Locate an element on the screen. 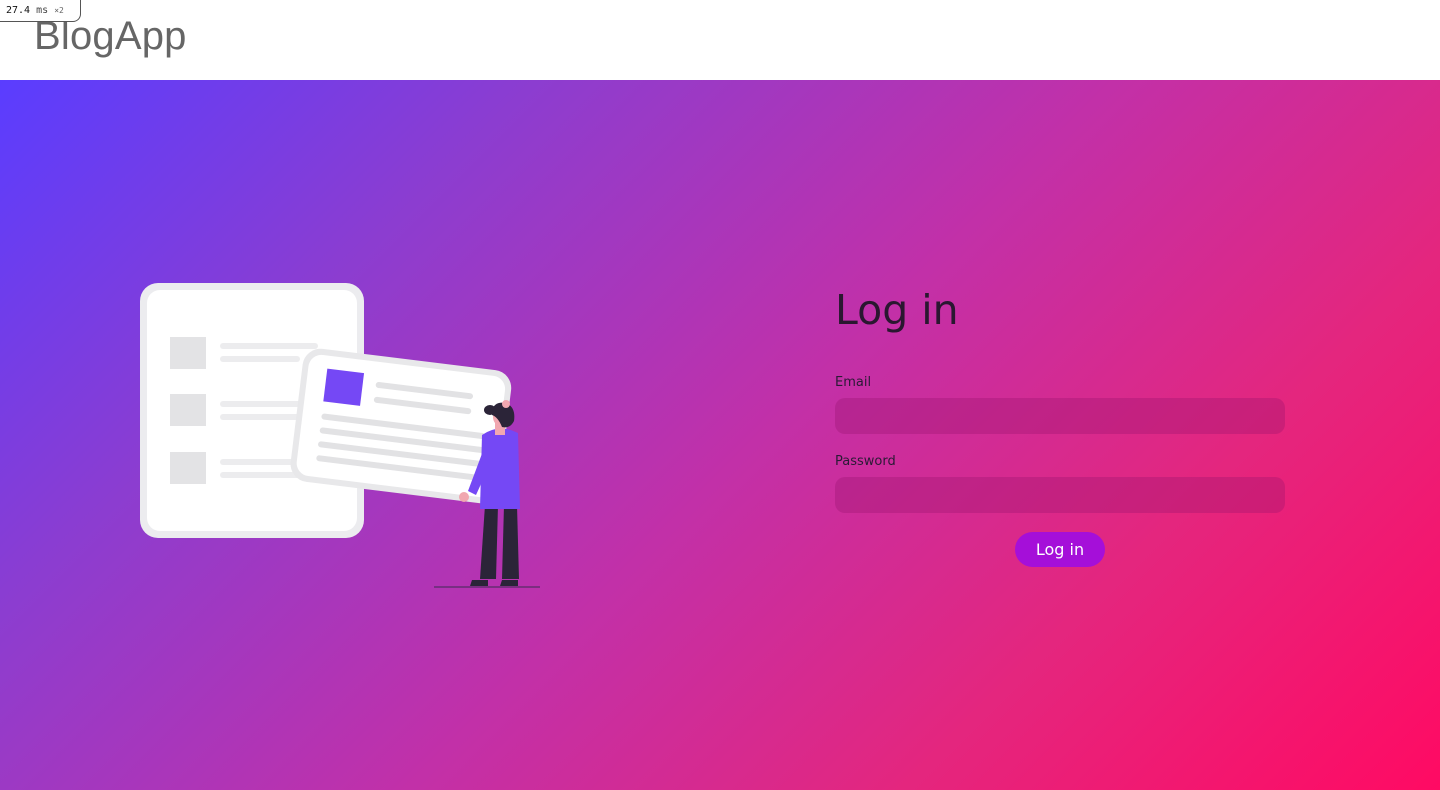 This screenshot has width=1440, height=790. password-field is located at coordinates (1060, 495).